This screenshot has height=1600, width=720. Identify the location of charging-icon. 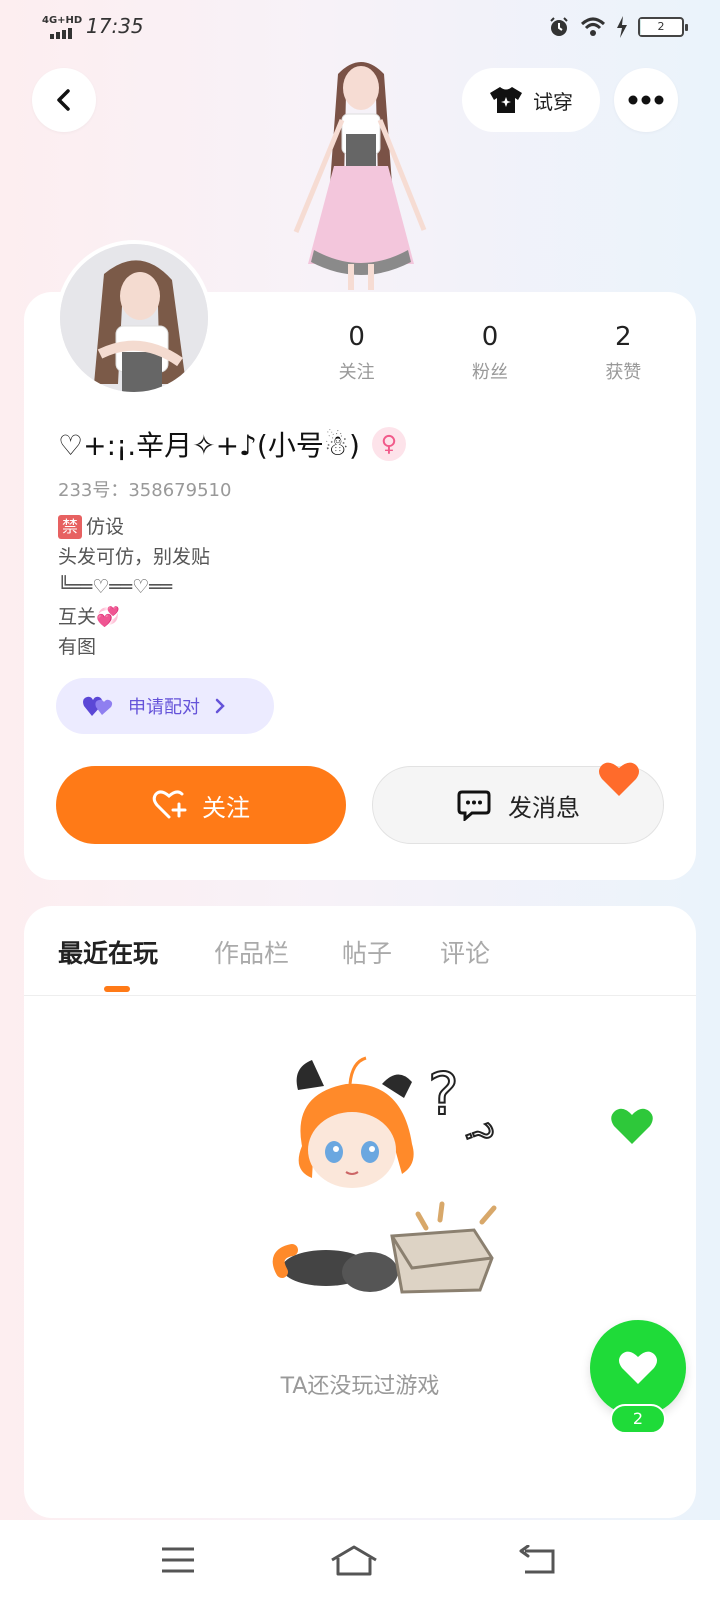
(622, 27).